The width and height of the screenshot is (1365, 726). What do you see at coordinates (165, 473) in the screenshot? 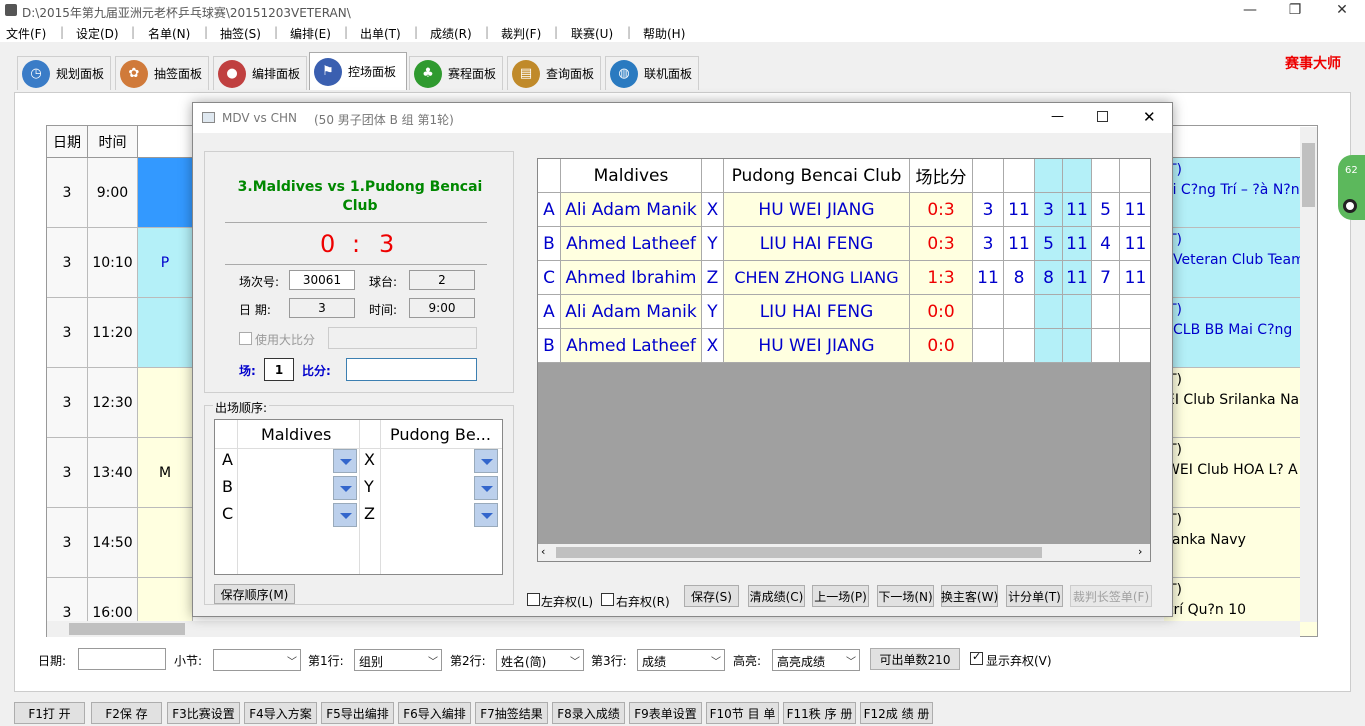
I see `cell-match: M` at bounding box center [165, 473].